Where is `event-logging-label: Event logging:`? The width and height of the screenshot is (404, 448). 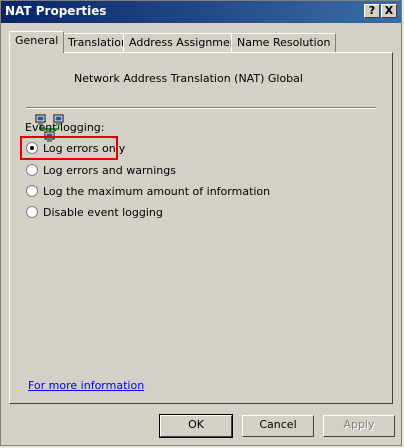
event-logging-label: Event logging: is located at coordinates (65, 127).